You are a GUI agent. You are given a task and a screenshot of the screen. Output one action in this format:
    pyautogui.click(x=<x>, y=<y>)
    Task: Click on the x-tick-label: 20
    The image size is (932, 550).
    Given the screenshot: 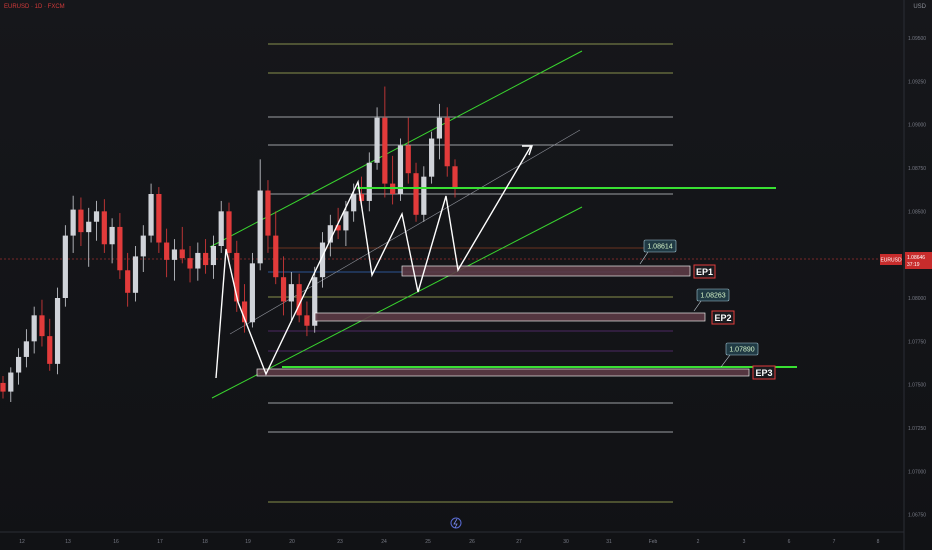 What is the action you would take?
    pyautogui.click(x=292, y=542)
    